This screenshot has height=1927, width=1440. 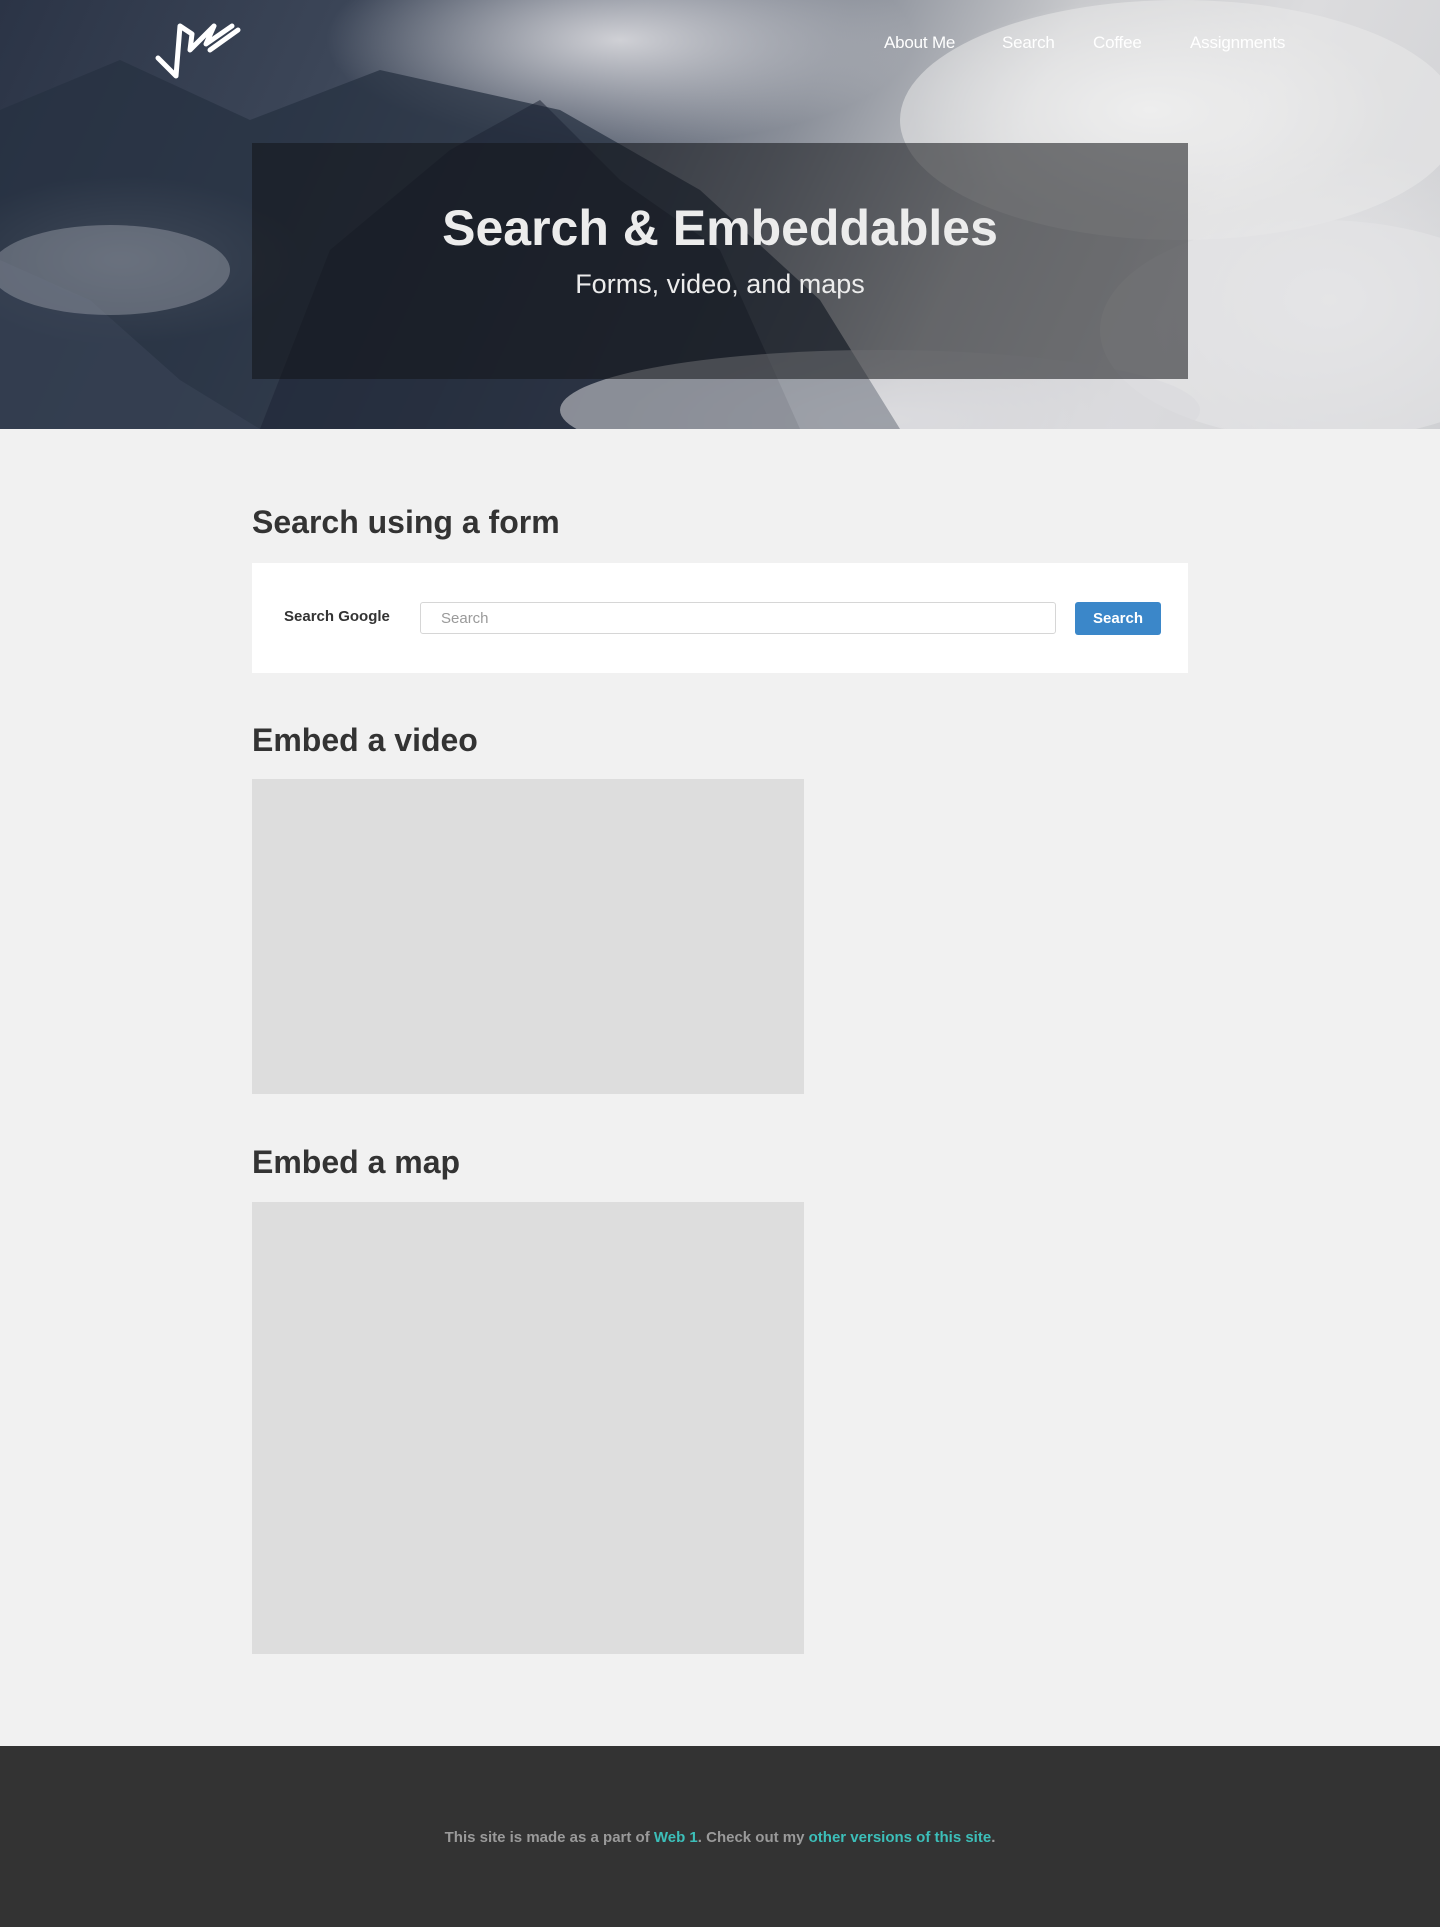 What do you see at coordinates (365, 740) in the screenshot?
I see `video-section-heading: Embed a video` at bounding box center [365, 740].